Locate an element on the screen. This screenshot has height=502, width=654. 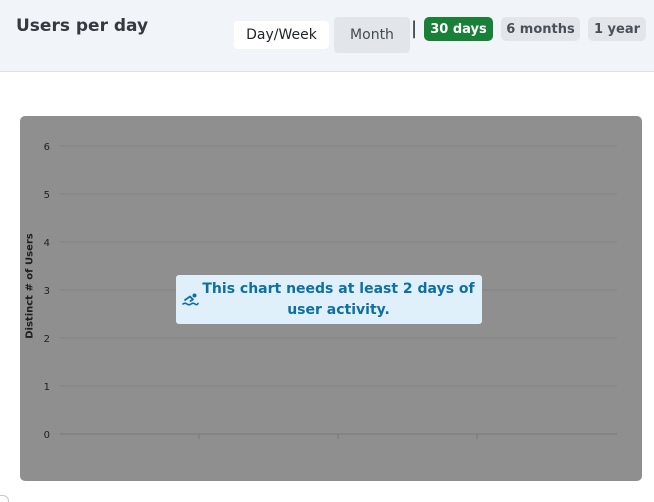
month-toggle: Month is located at coordinates (372, 35).